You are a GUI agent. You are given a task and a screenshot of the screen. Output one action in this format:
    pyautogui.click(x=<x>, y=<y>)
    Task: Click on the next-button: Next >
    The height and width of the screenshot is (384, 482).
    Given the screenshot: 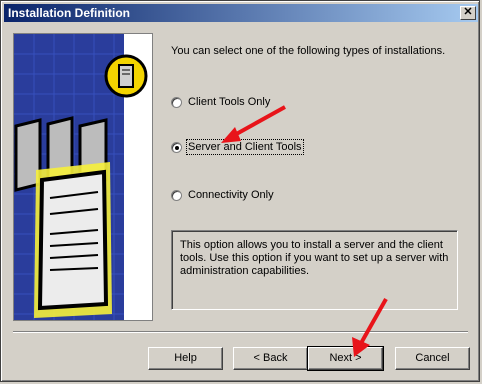 What is the action you would take?
    pyautogui.click(x=345, y=358)
    